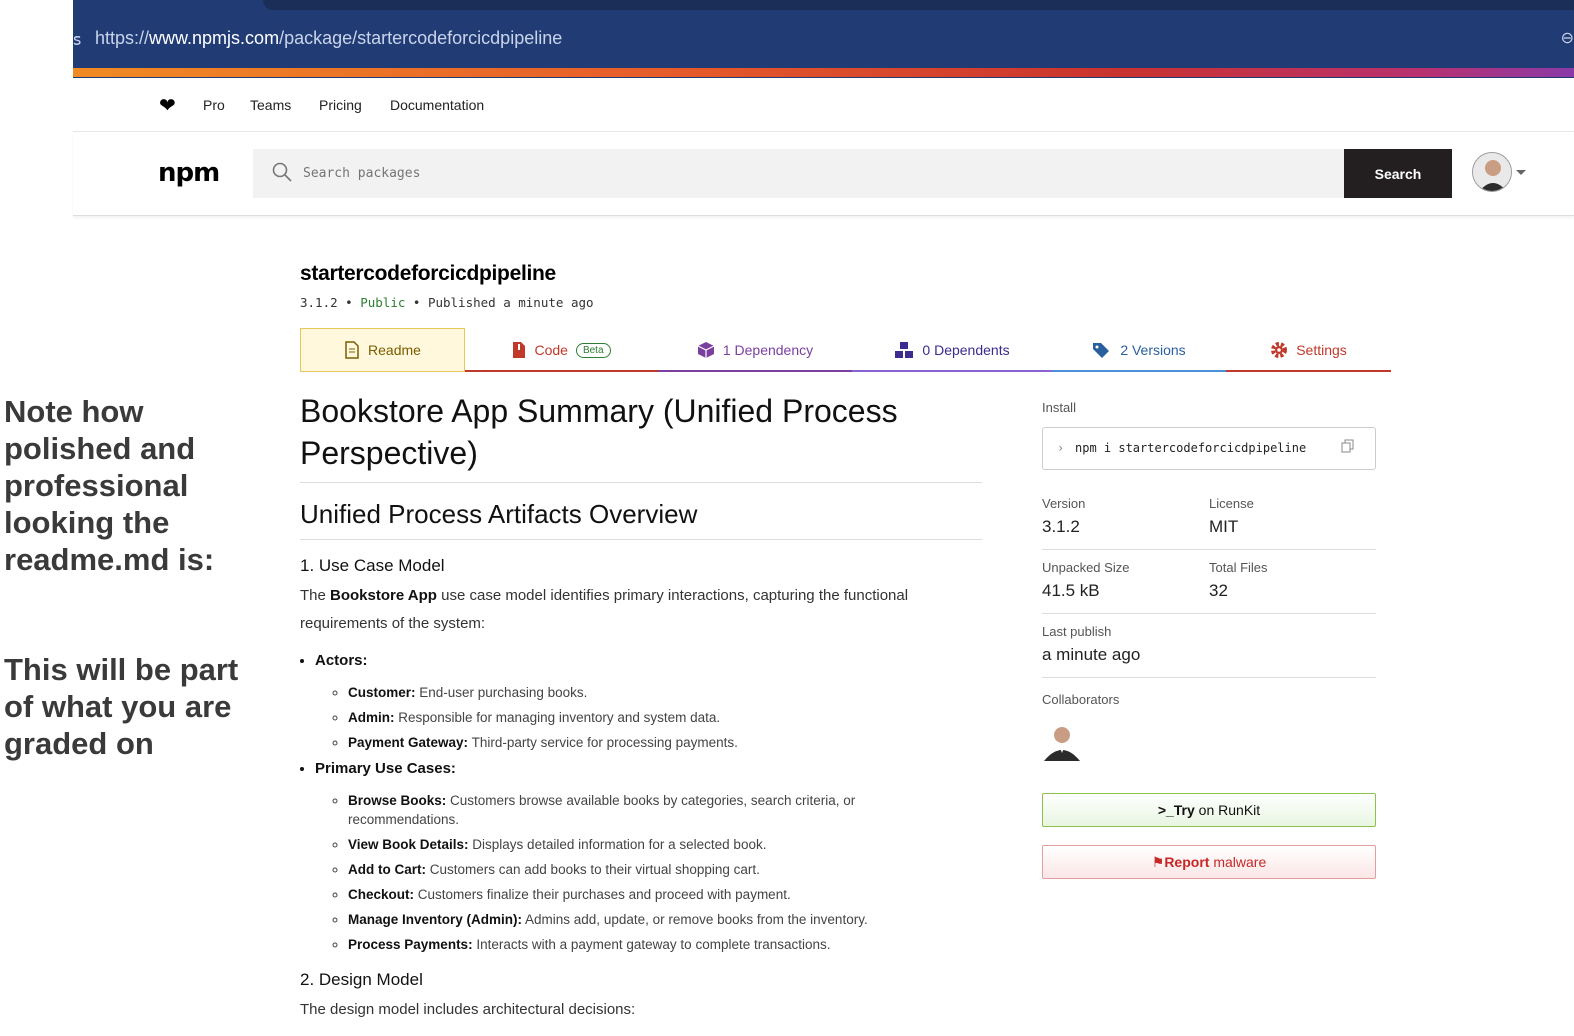 Image resolution: width=1574 pixels, height=1036 pixels. Describe the element at coordinates (641, 519) in the screenshot. I see `readme-heading-overview: Unified Process Artifacts Overview` at that location.